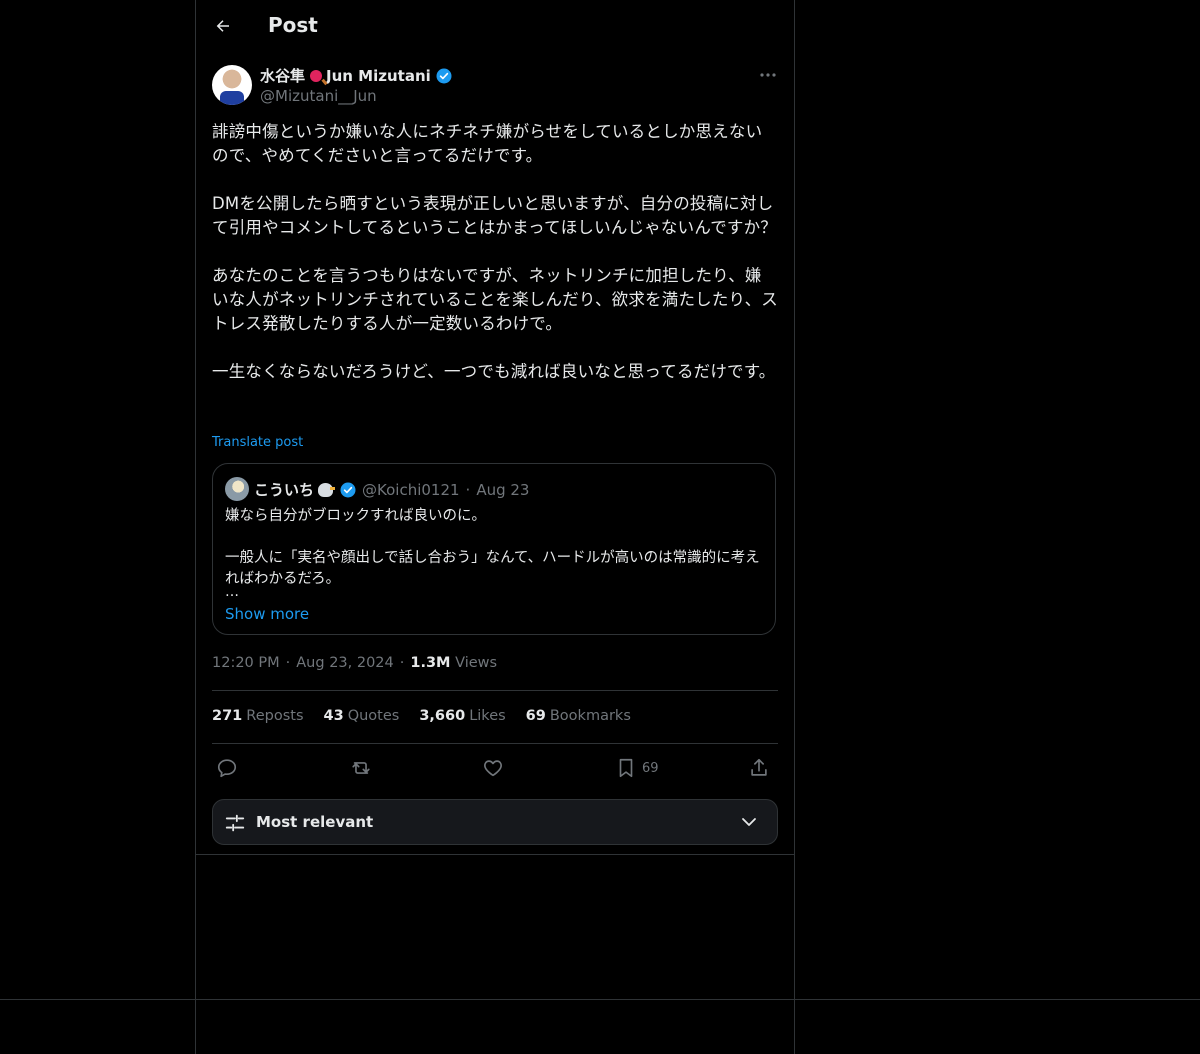 The height and width of the screenshot is (1054, 1200). I want to click on repost-button, so click(361, 768).